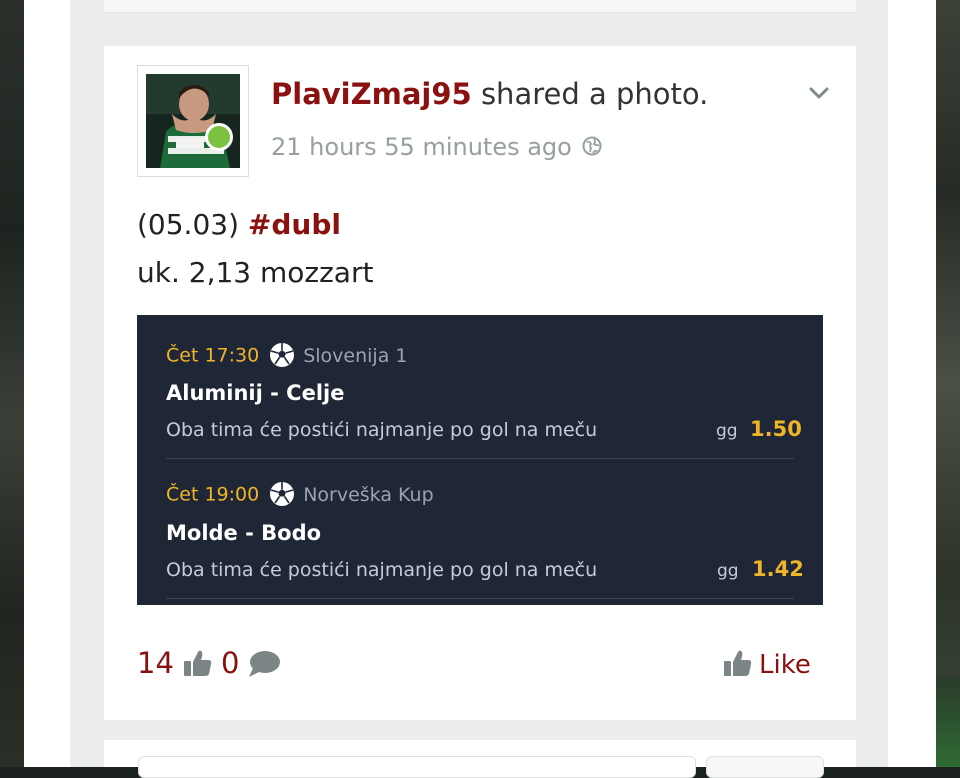 Image resolution: width=960 pixels, height=778 pixels. I want to click on comment-bubble-icon, so click(264, 666).